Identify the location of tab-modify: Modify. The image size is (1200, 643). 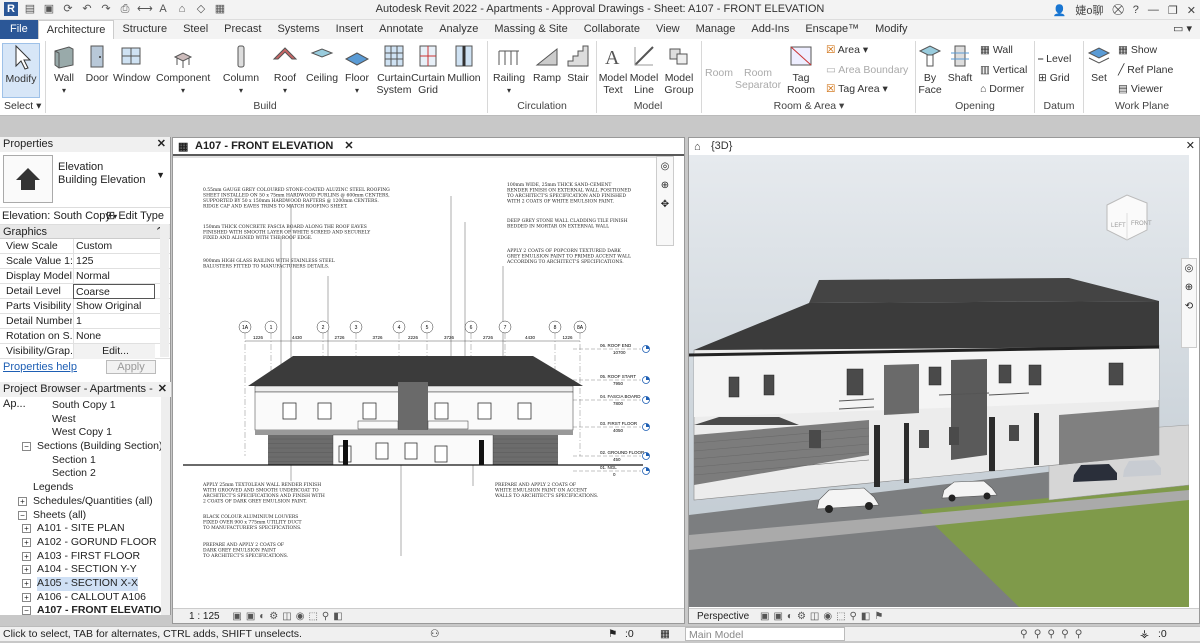
(891, 29).